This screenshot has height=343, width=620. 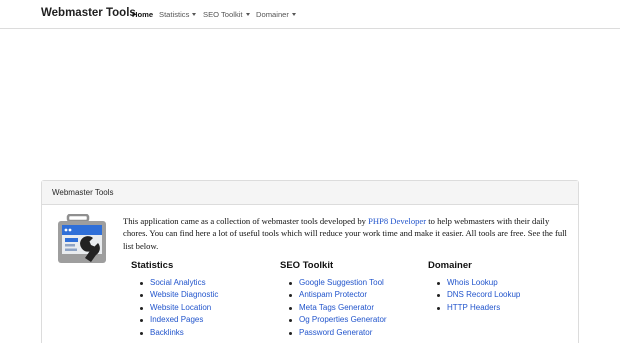 I want to click on nav-item-seo-toolkit-label: SEO Toolkit, so click(x=223, y=14).